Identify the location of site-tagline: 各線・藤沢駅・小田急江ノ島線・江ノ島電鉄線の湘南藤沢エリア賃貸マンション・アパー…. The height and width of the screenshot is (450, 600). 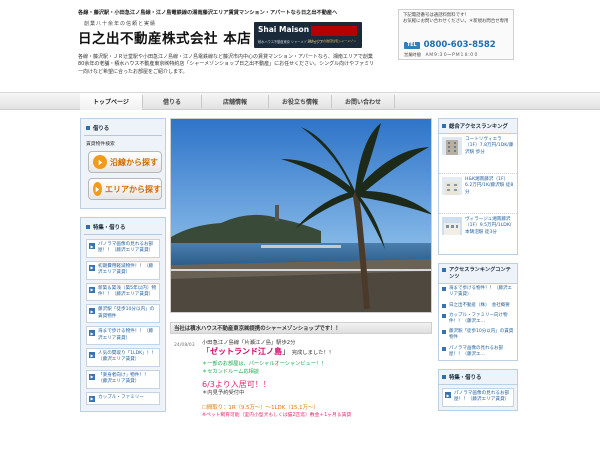
(208, 13).